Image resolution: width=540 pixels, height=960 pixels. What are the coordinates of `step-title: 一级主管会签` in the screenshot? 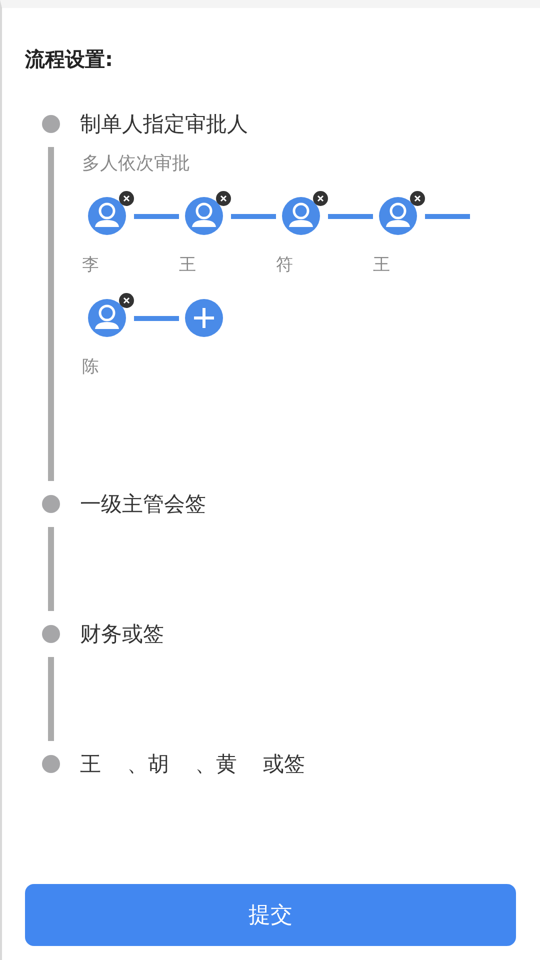 It's located at (143, 504).